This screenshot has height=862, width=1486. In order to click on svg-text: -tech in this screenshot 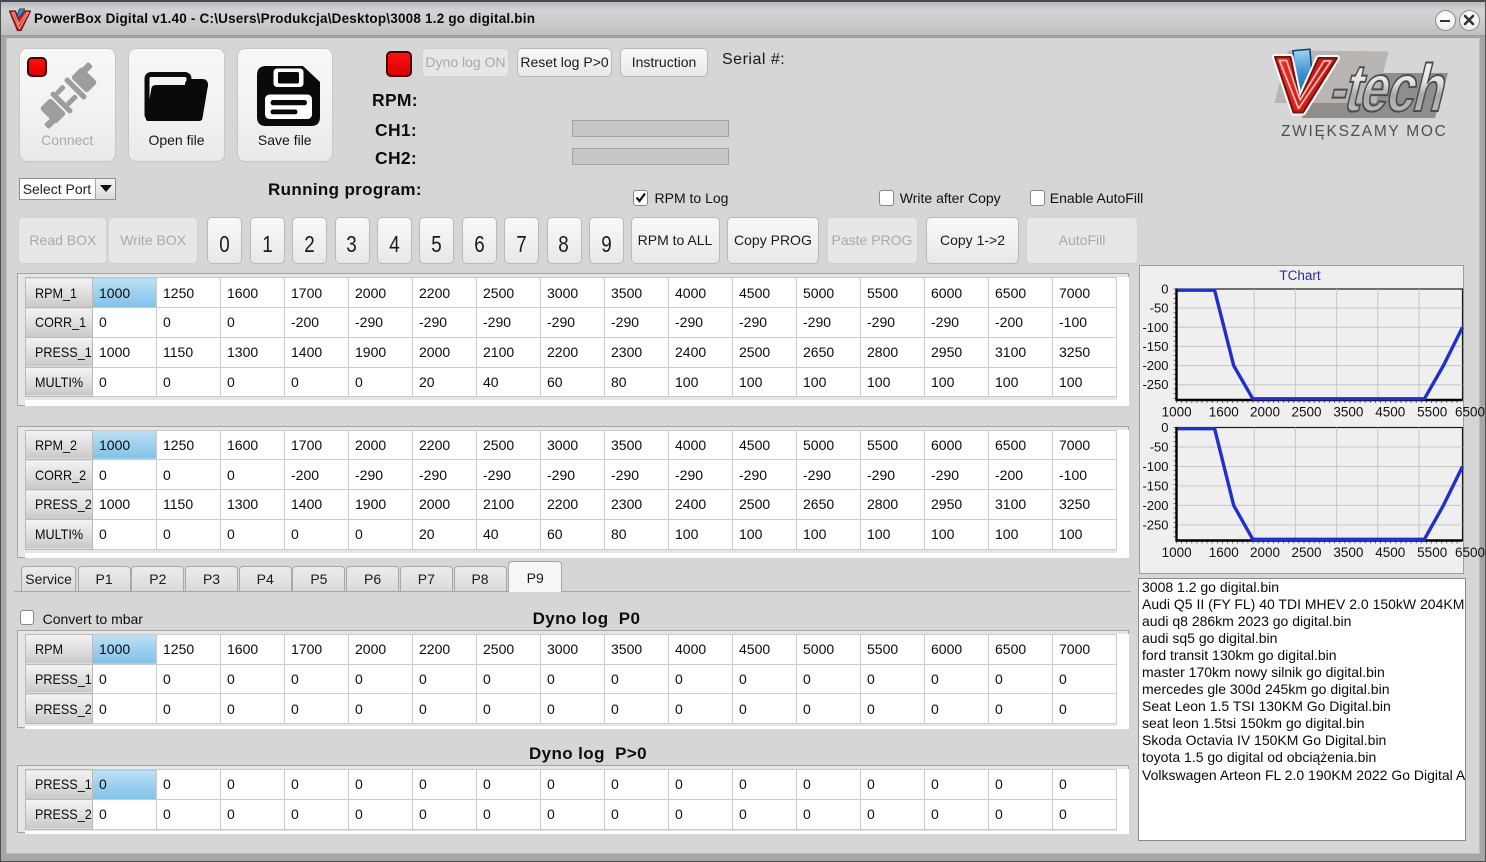, I will do `click(1388, 87)`.